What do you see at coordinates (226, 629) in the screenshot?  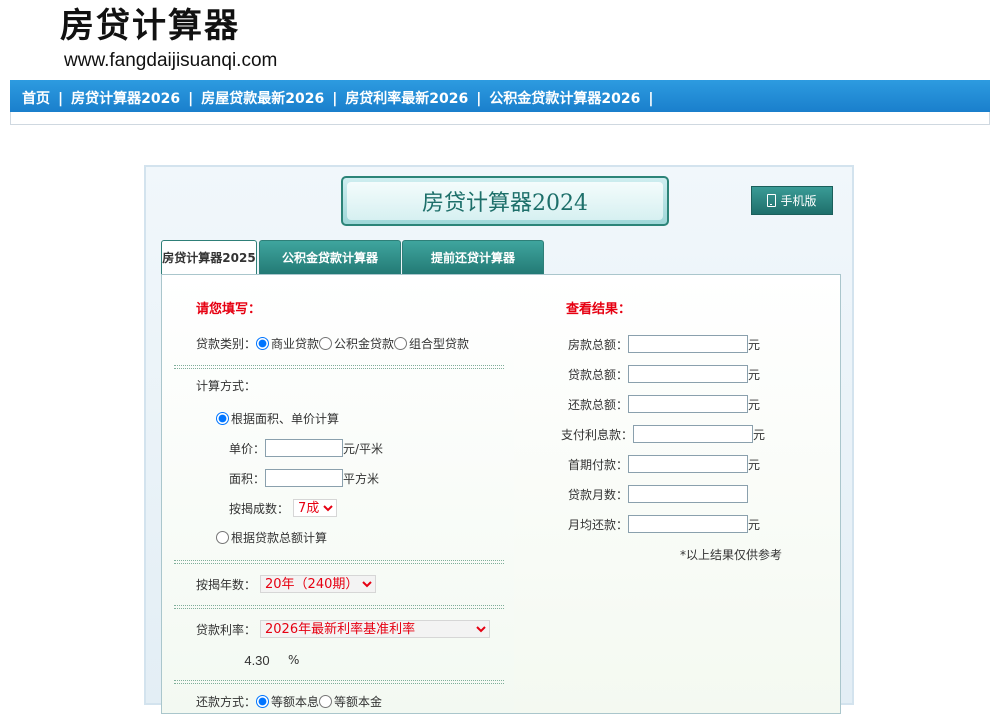 I see `rate-label: 贷款利率：` at bounding box center [226, 629].